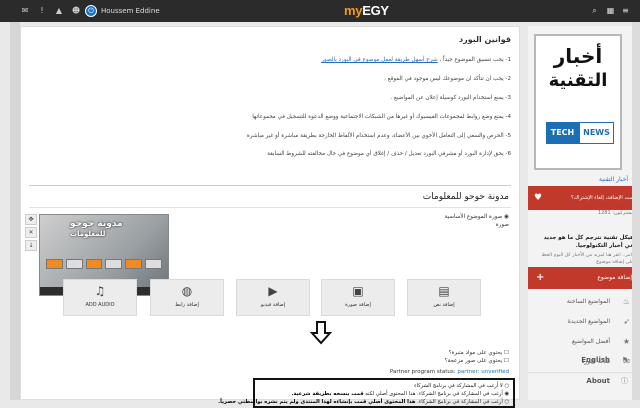  Describe the element at coordinates (538, 198) in the screenshot. I see `heart-icon: ♥` at that location.